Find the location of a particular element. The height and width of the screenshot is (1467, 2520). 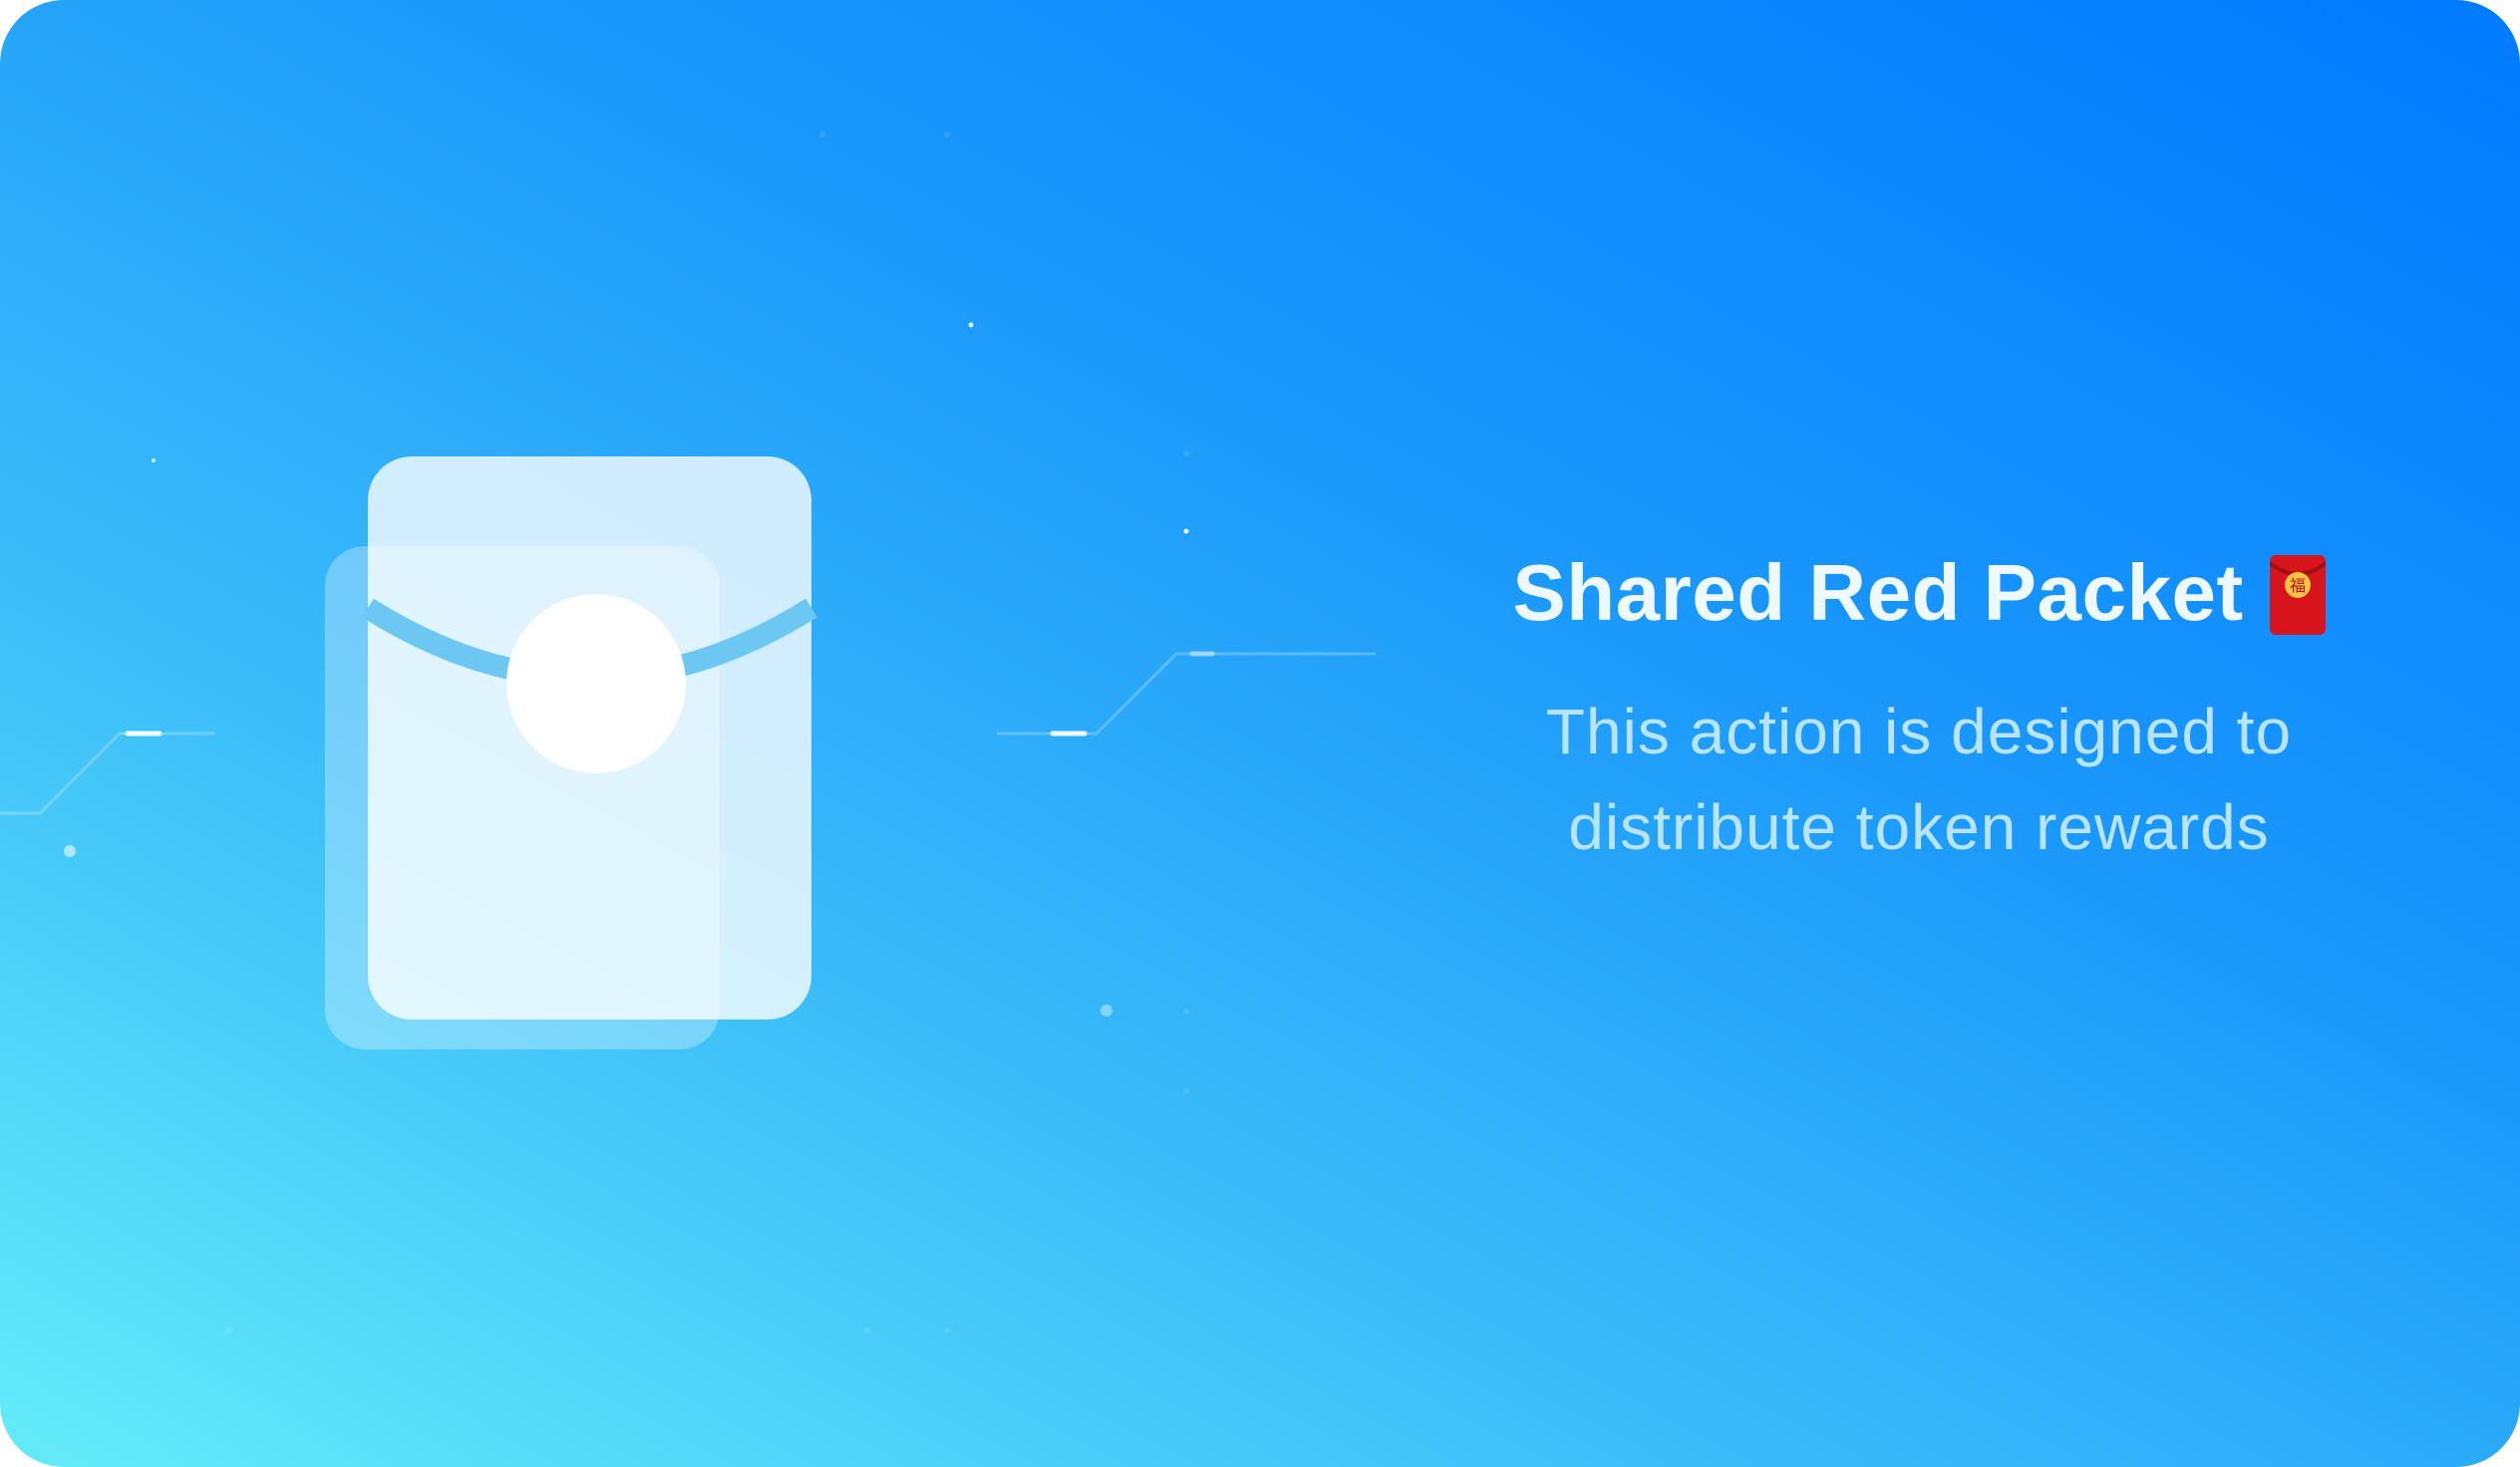

title-row: Shared Red Packet 福 is located at coordinates (1918, 593).